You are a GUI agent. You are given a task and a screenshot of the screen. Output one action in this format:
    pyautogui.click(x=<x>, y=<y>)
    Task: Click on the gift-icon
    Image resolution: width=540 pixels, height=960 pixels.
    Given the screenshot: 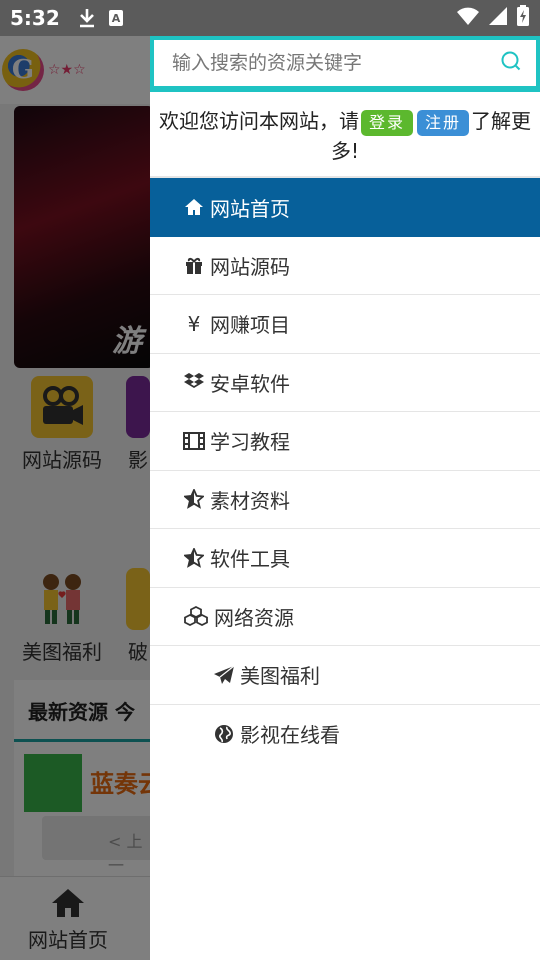 What is the action you would take?
    pyautogui.click(x=194, y=265)
    